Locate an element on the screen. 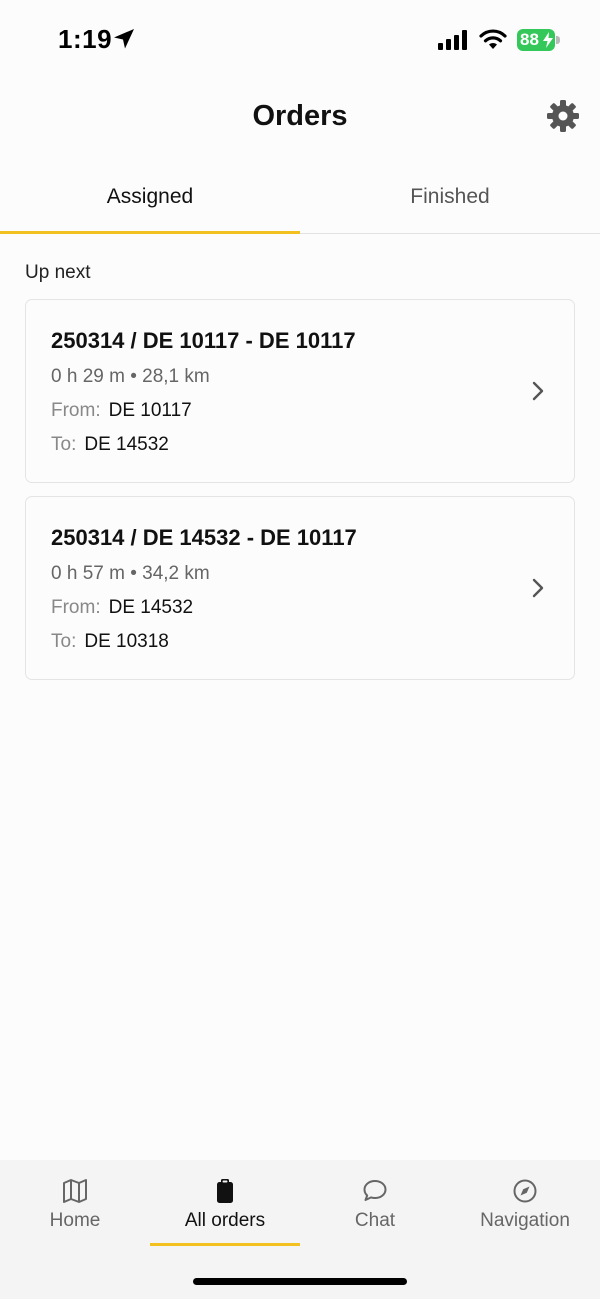 Image resolution: width=600 pixels, height=1299 pixels. chat-bubble-icon is located at coordinates (375, 1190).